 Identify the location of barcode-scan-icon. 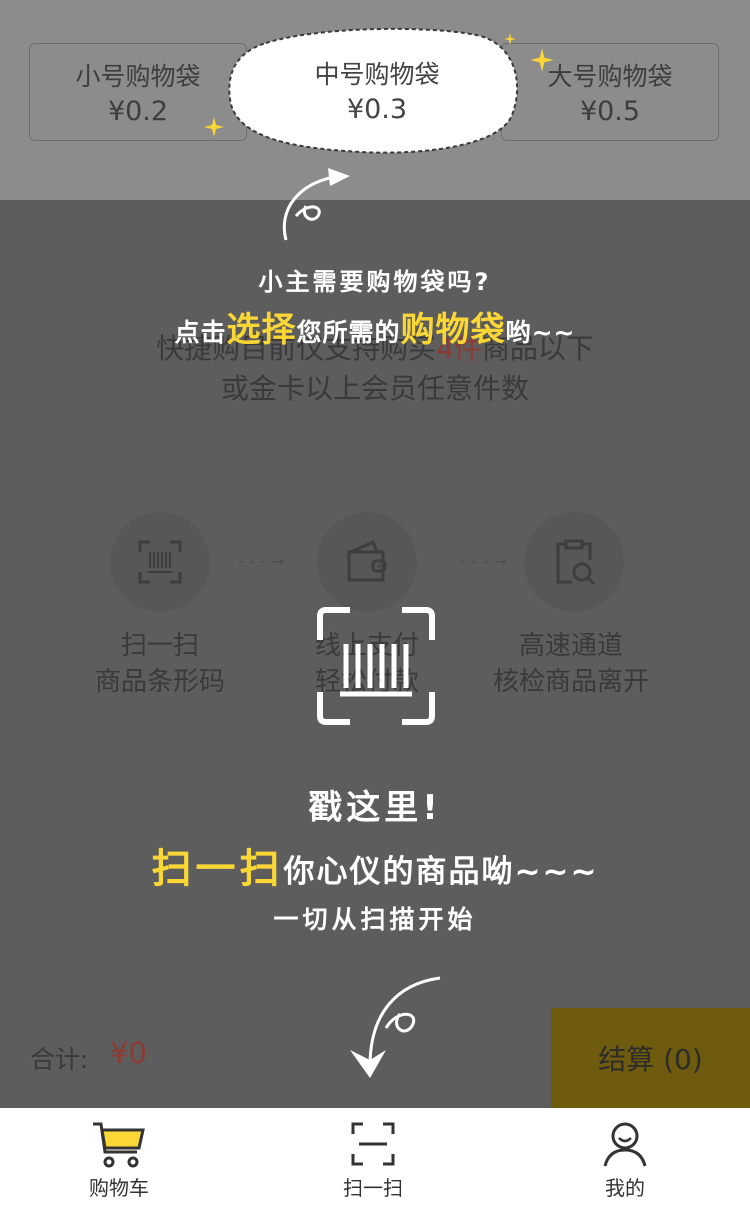
(160, 562).